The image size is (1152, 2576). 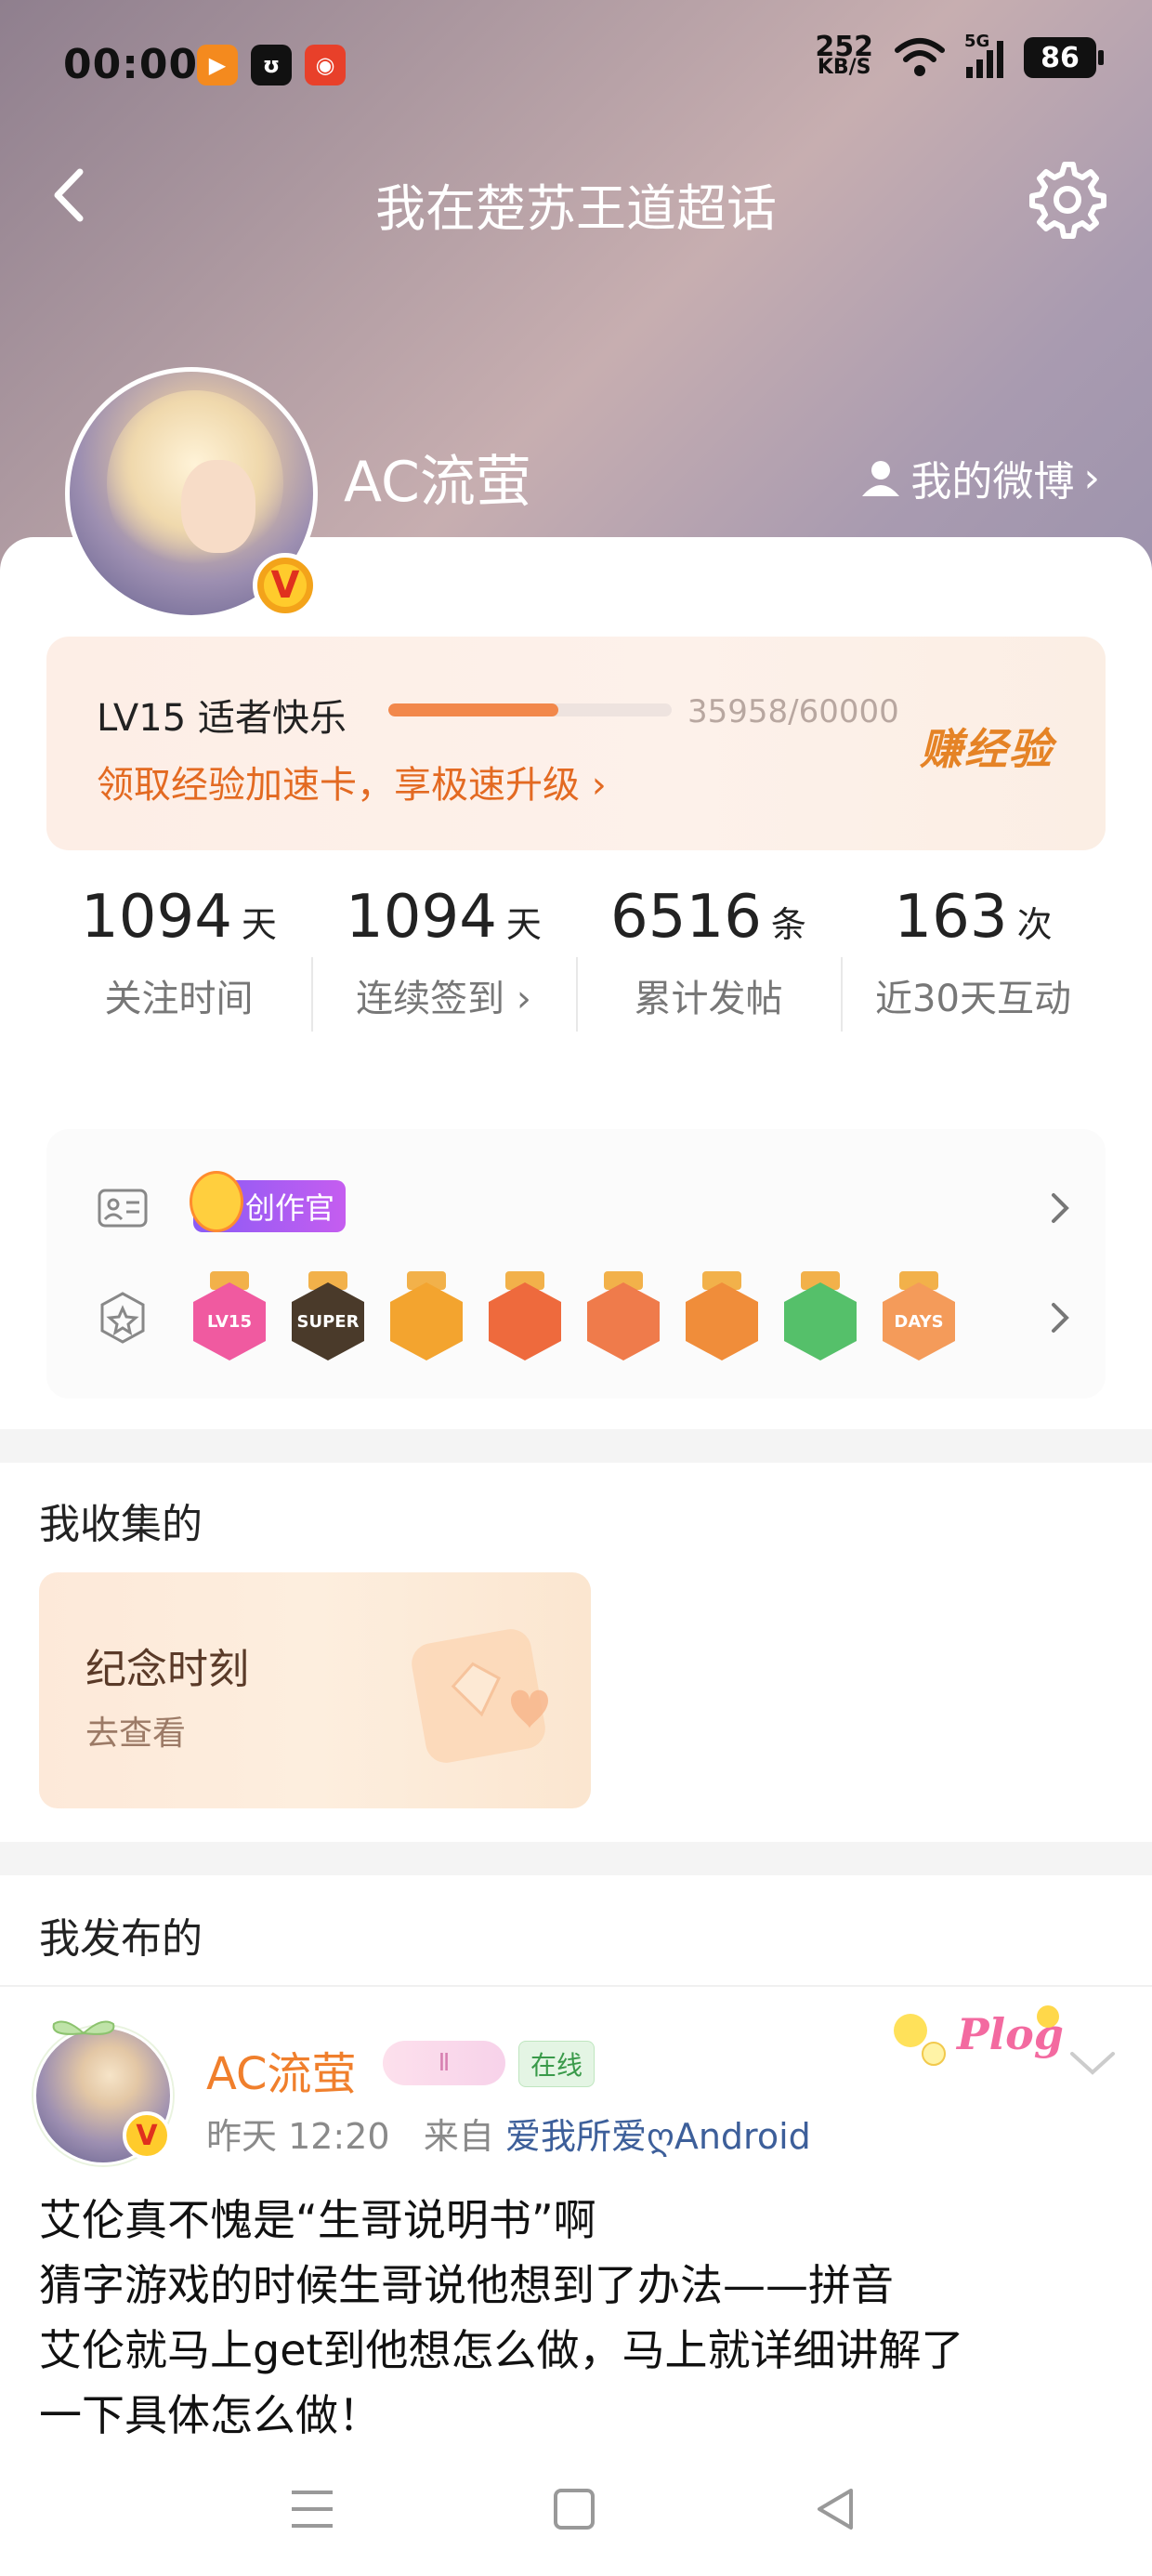 I want to click on calendar-diamond-icon, so click(x=480, y=1696).